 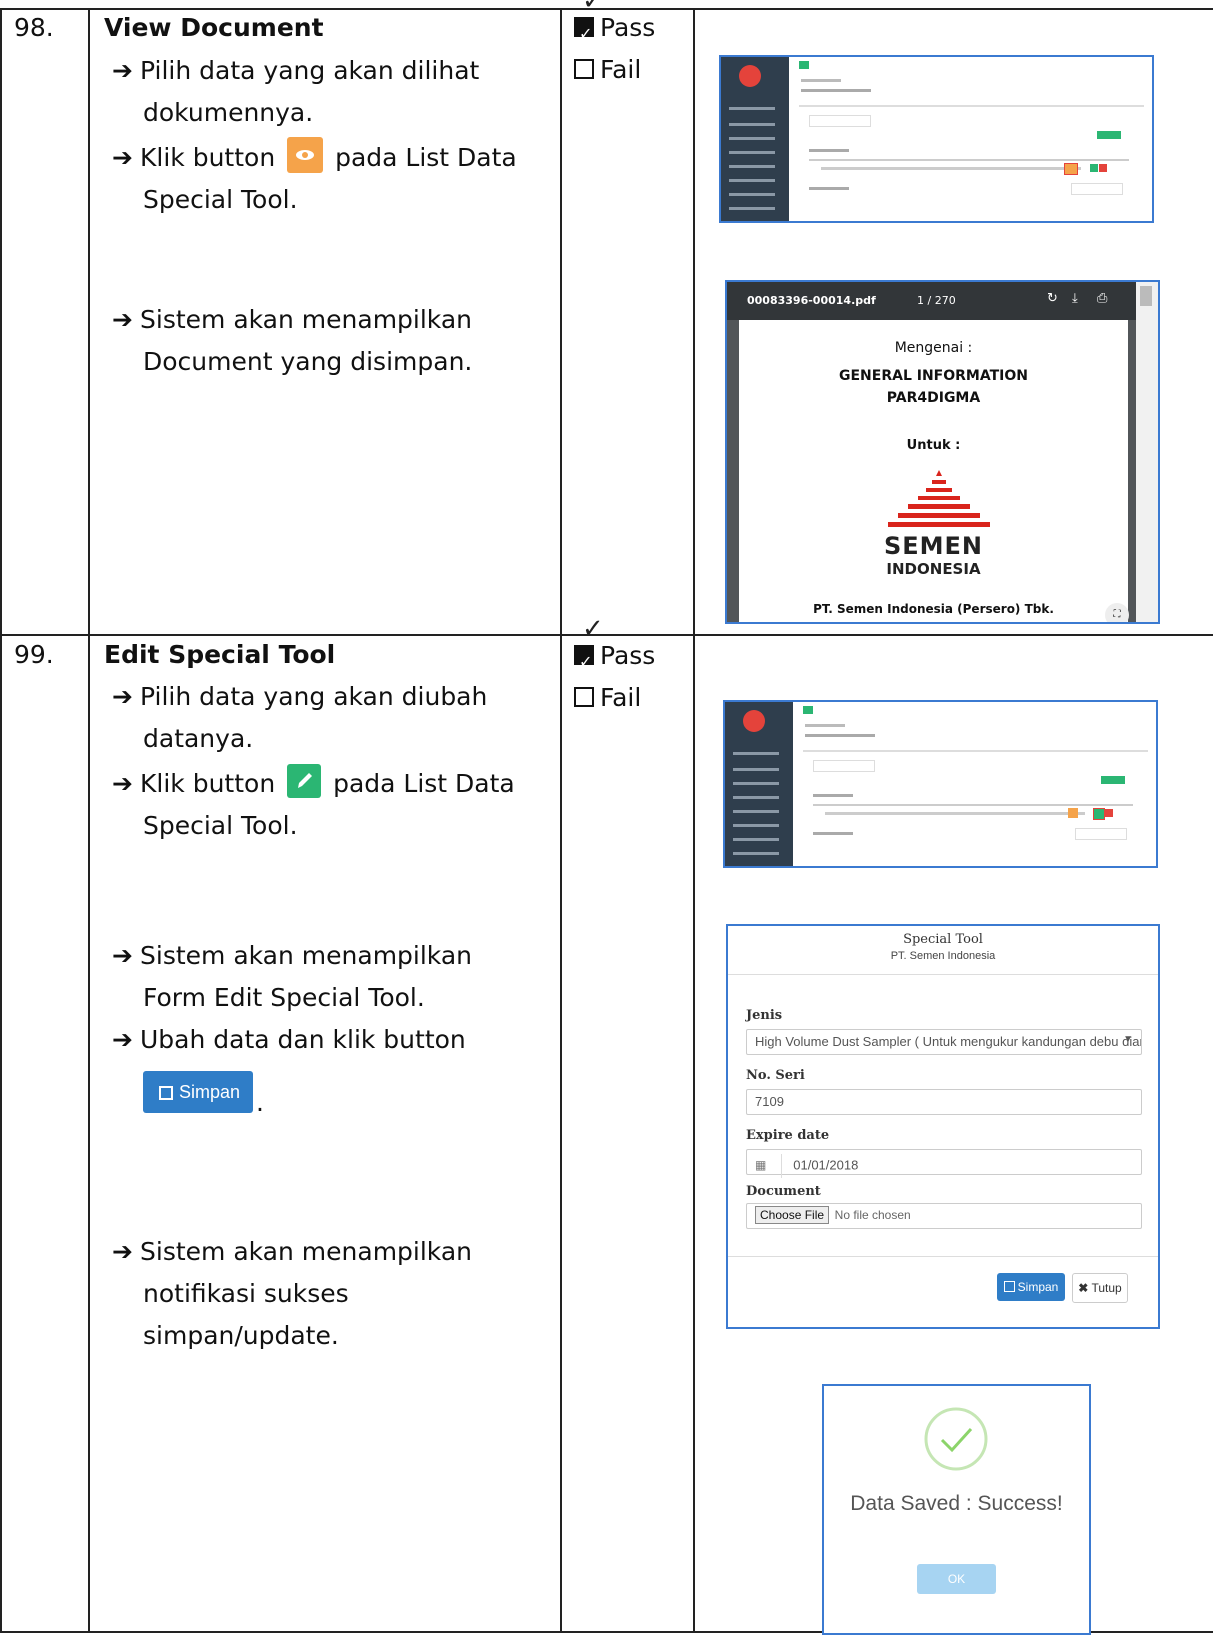 What do you see at coordinates (198, 1092) in the screenshot?
I see `inline-simpan-button: Simpan` at bounding box center [198, 1092].